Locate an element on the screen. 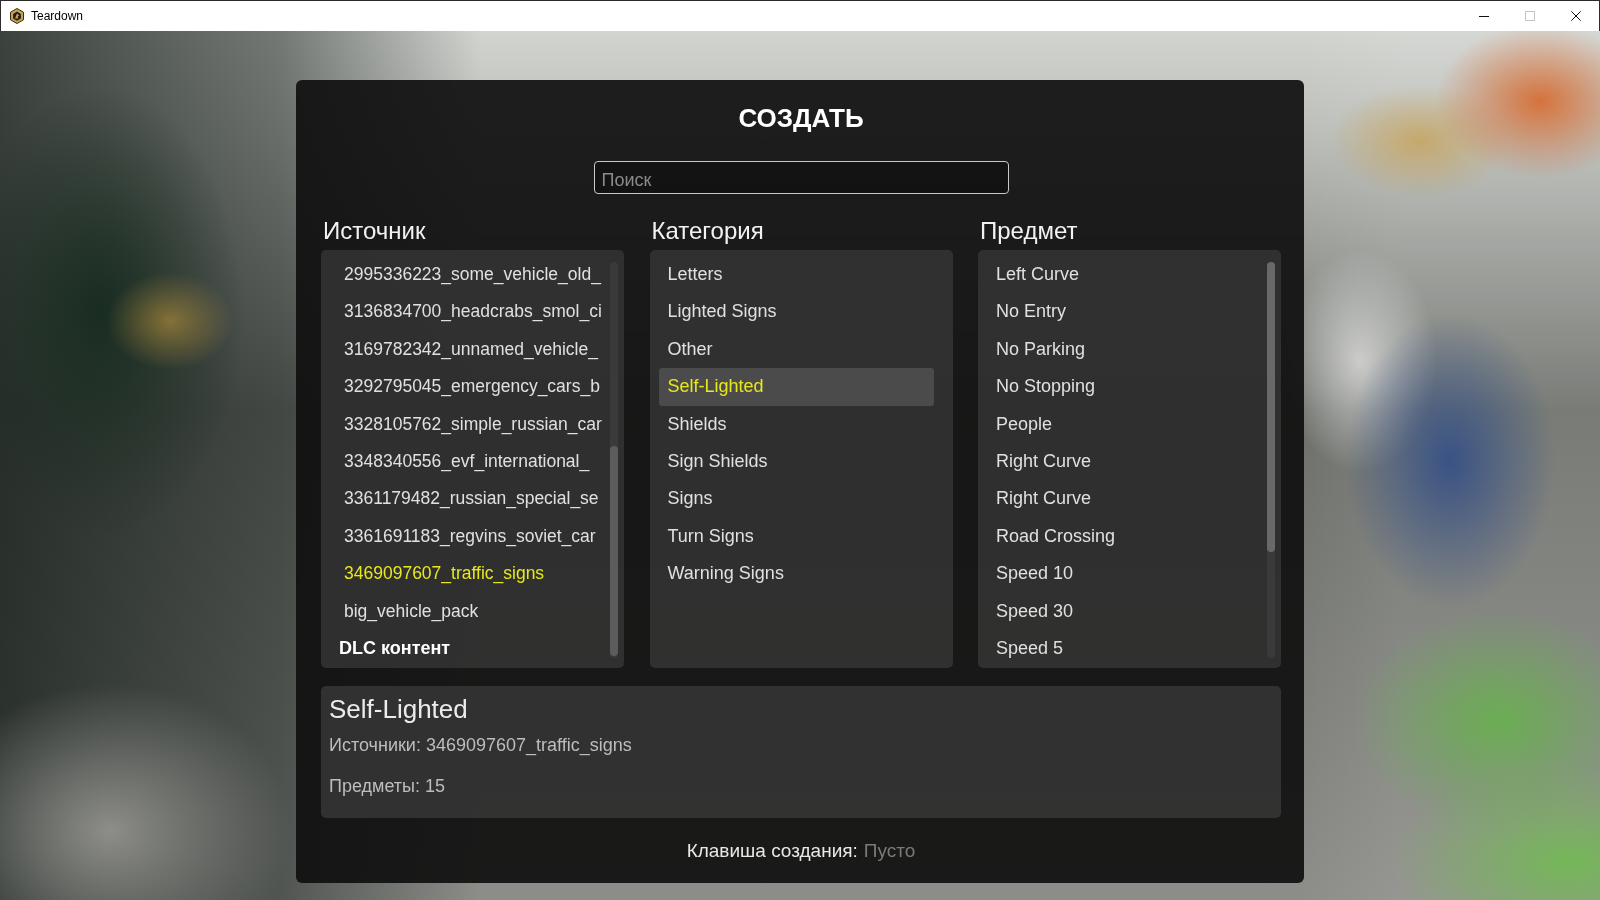 The width and height of the screenshot is (1600, 900). list-item: big_vehicle_pack is located at coordinates (466, 611).